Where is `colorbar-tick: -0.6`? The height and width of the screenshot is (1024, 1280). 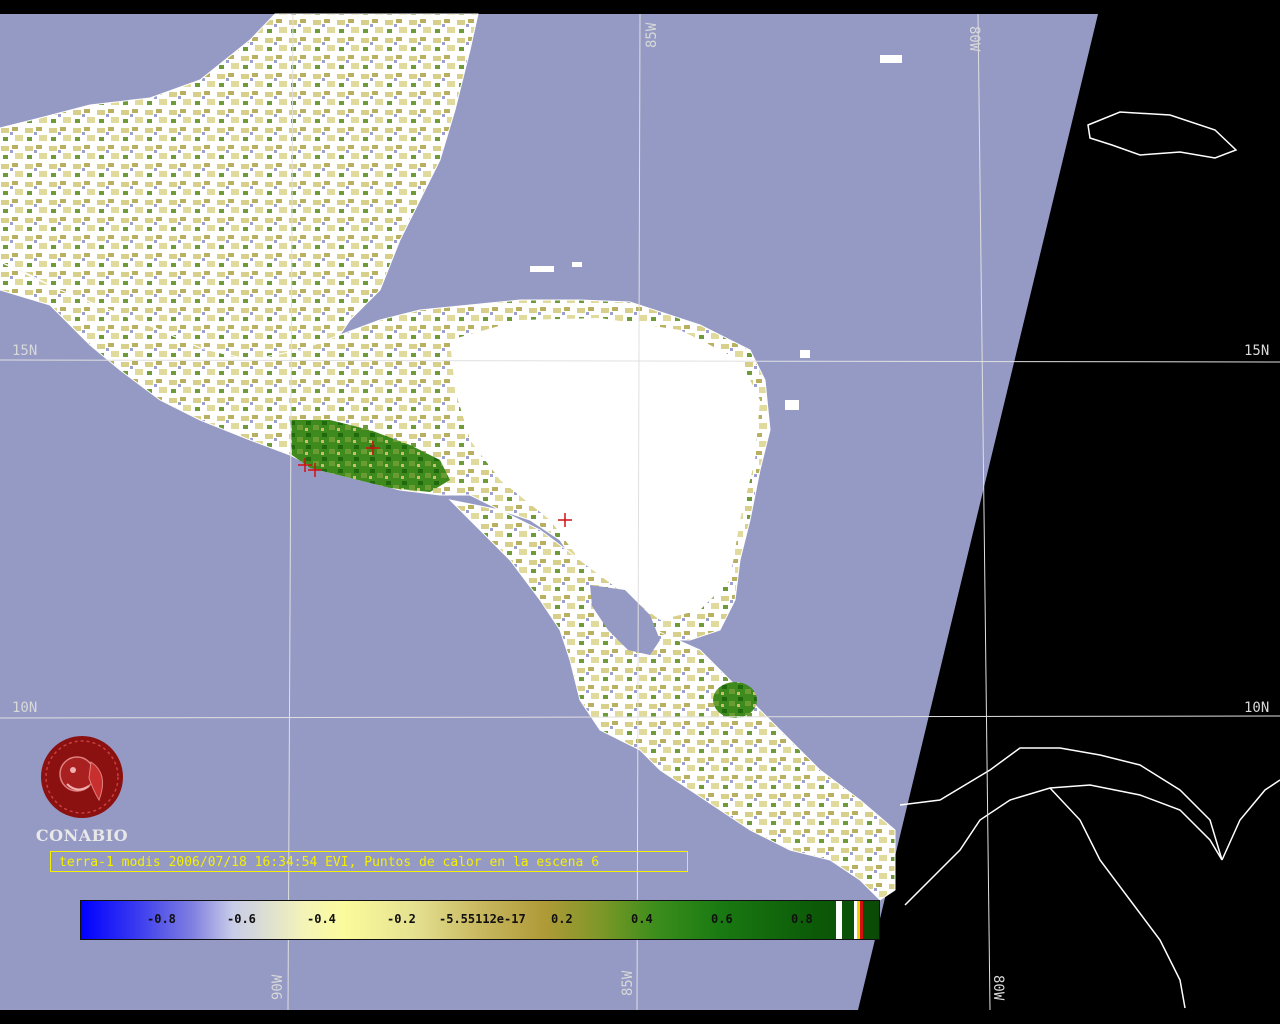 colorbar-tick: -0.6 is located at coordinates (241, 919).